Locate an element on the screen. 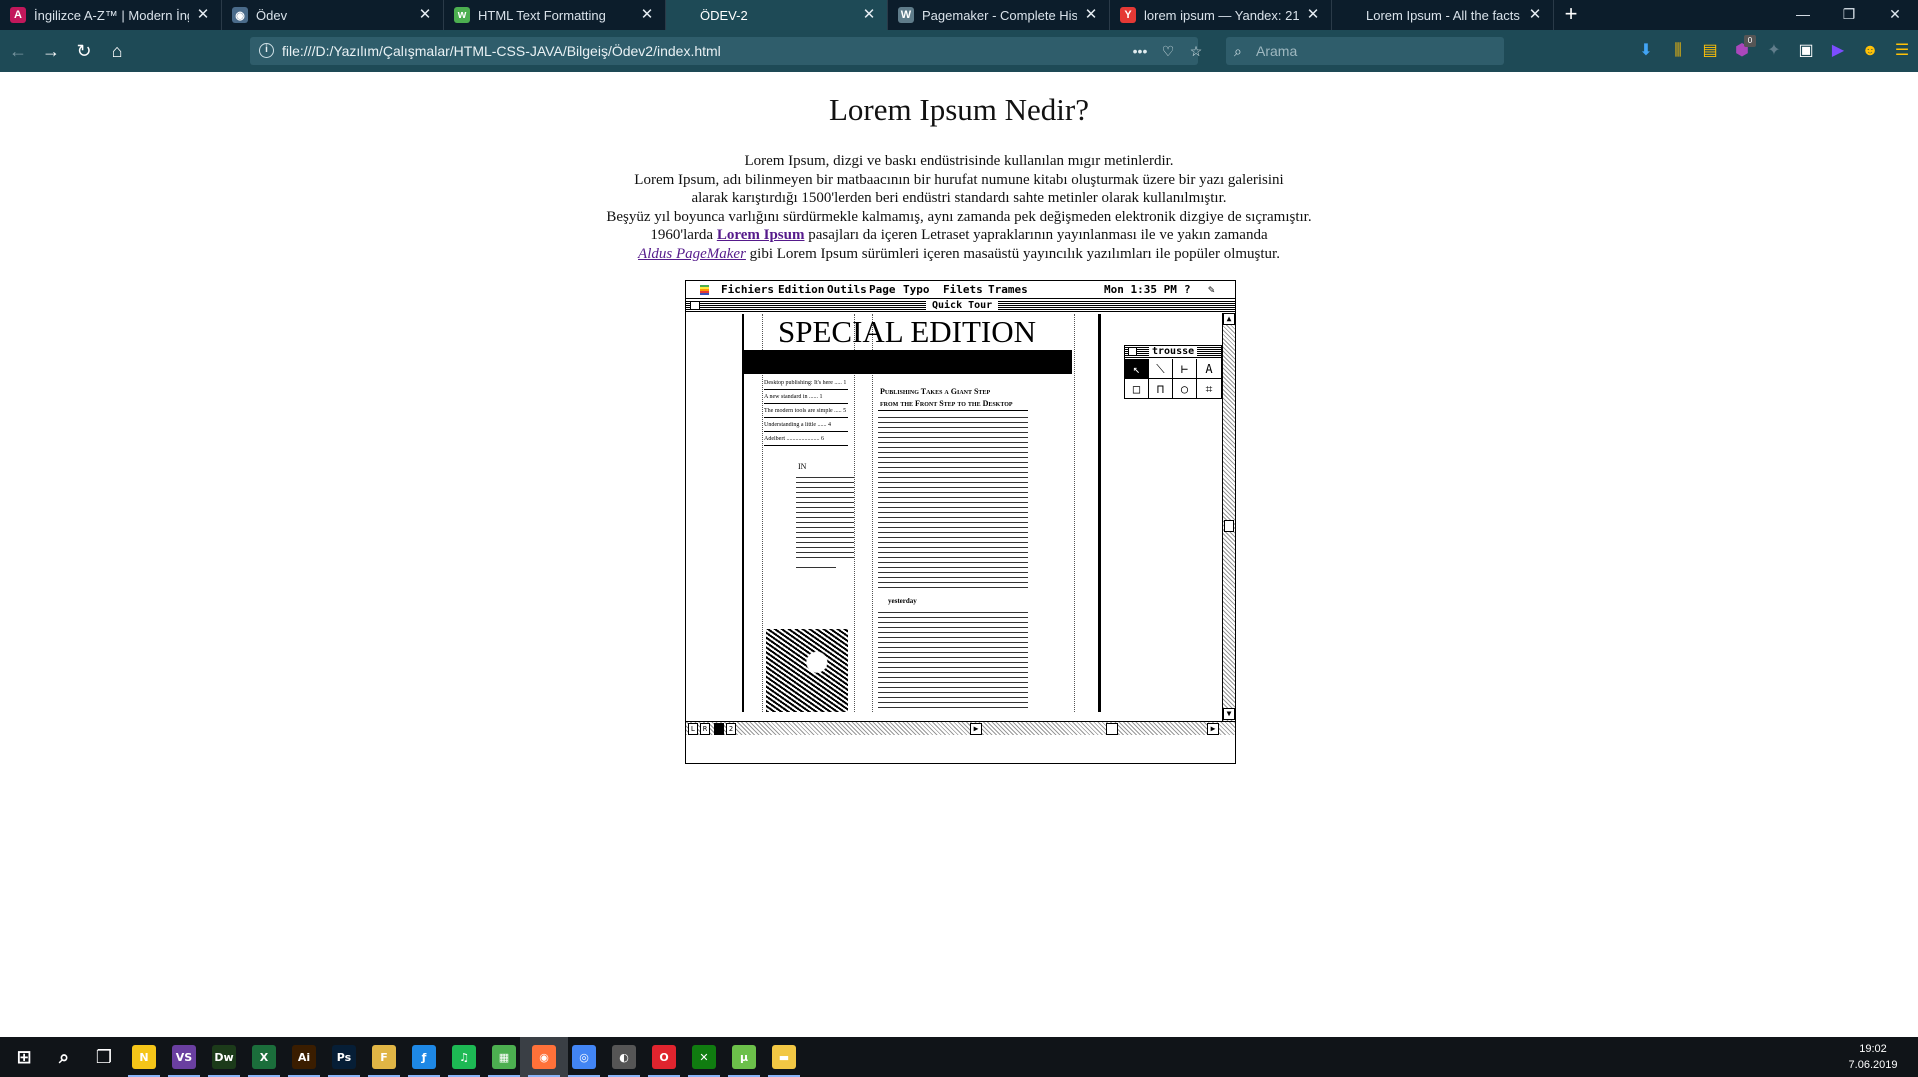  start-icon: ⊞ is located at coordinates (24, 1057).